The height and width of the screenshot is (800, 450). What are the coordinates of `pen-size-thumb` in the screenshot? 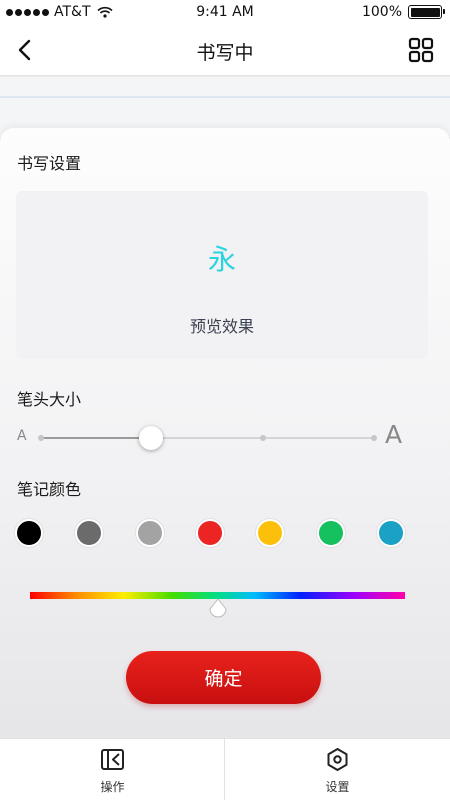 It's located at (150, 438).